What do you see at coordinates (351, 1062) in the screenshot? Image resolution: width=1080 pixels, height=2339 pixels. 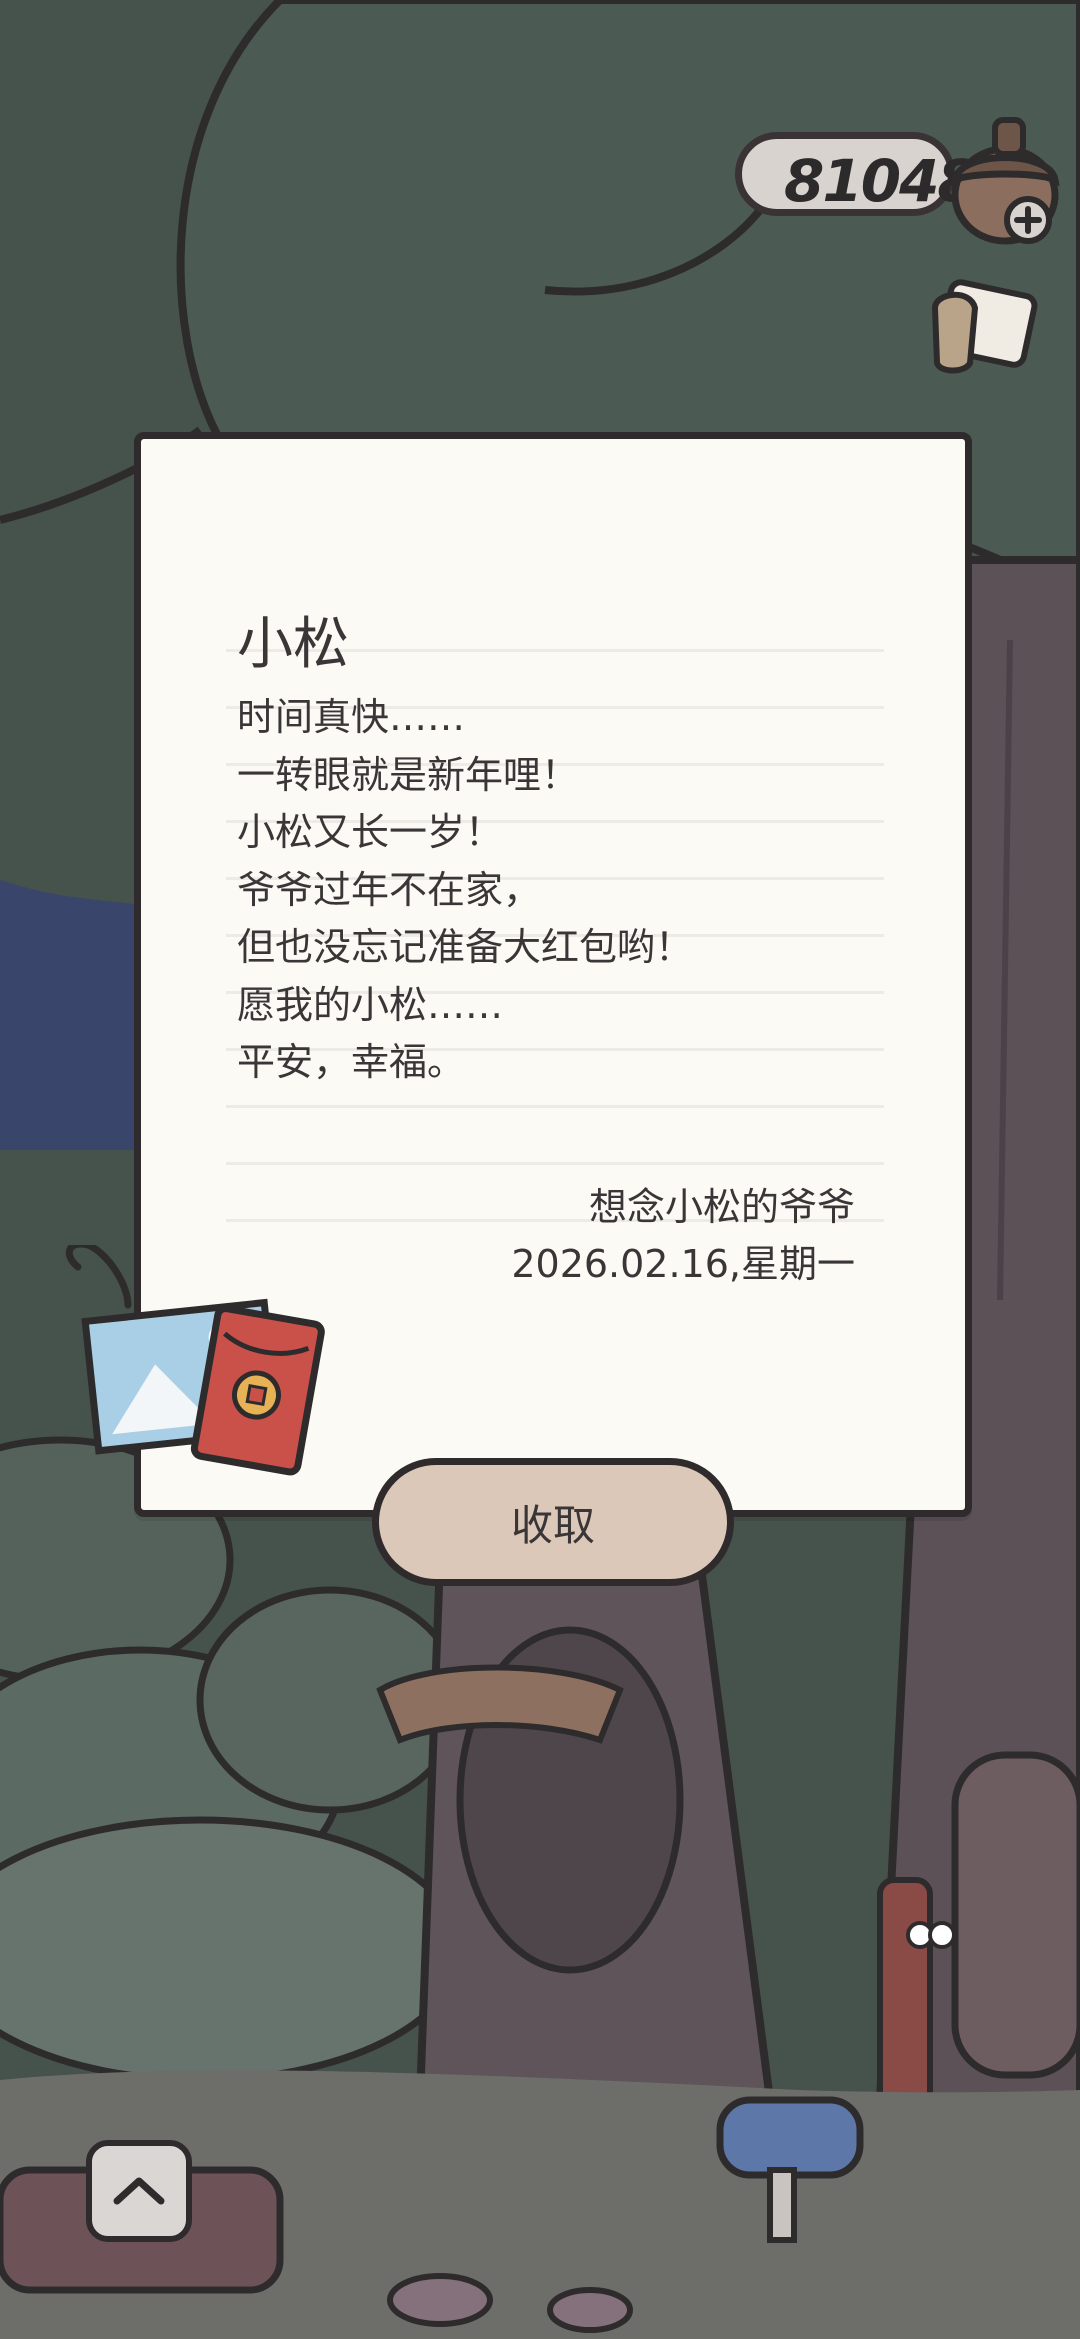 I see `letter-body-line: 平安，幸福。` at bounding box center [351, 1062].